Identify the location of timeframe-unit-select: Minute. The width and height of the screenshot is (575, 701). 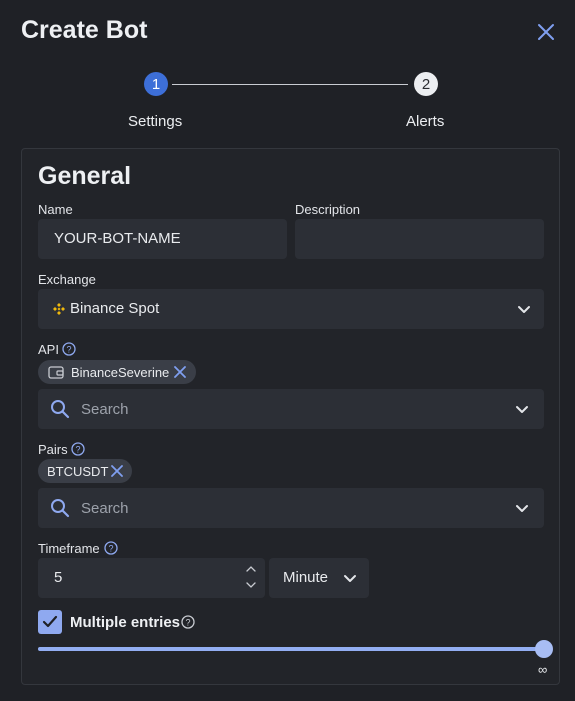
(319, 578).